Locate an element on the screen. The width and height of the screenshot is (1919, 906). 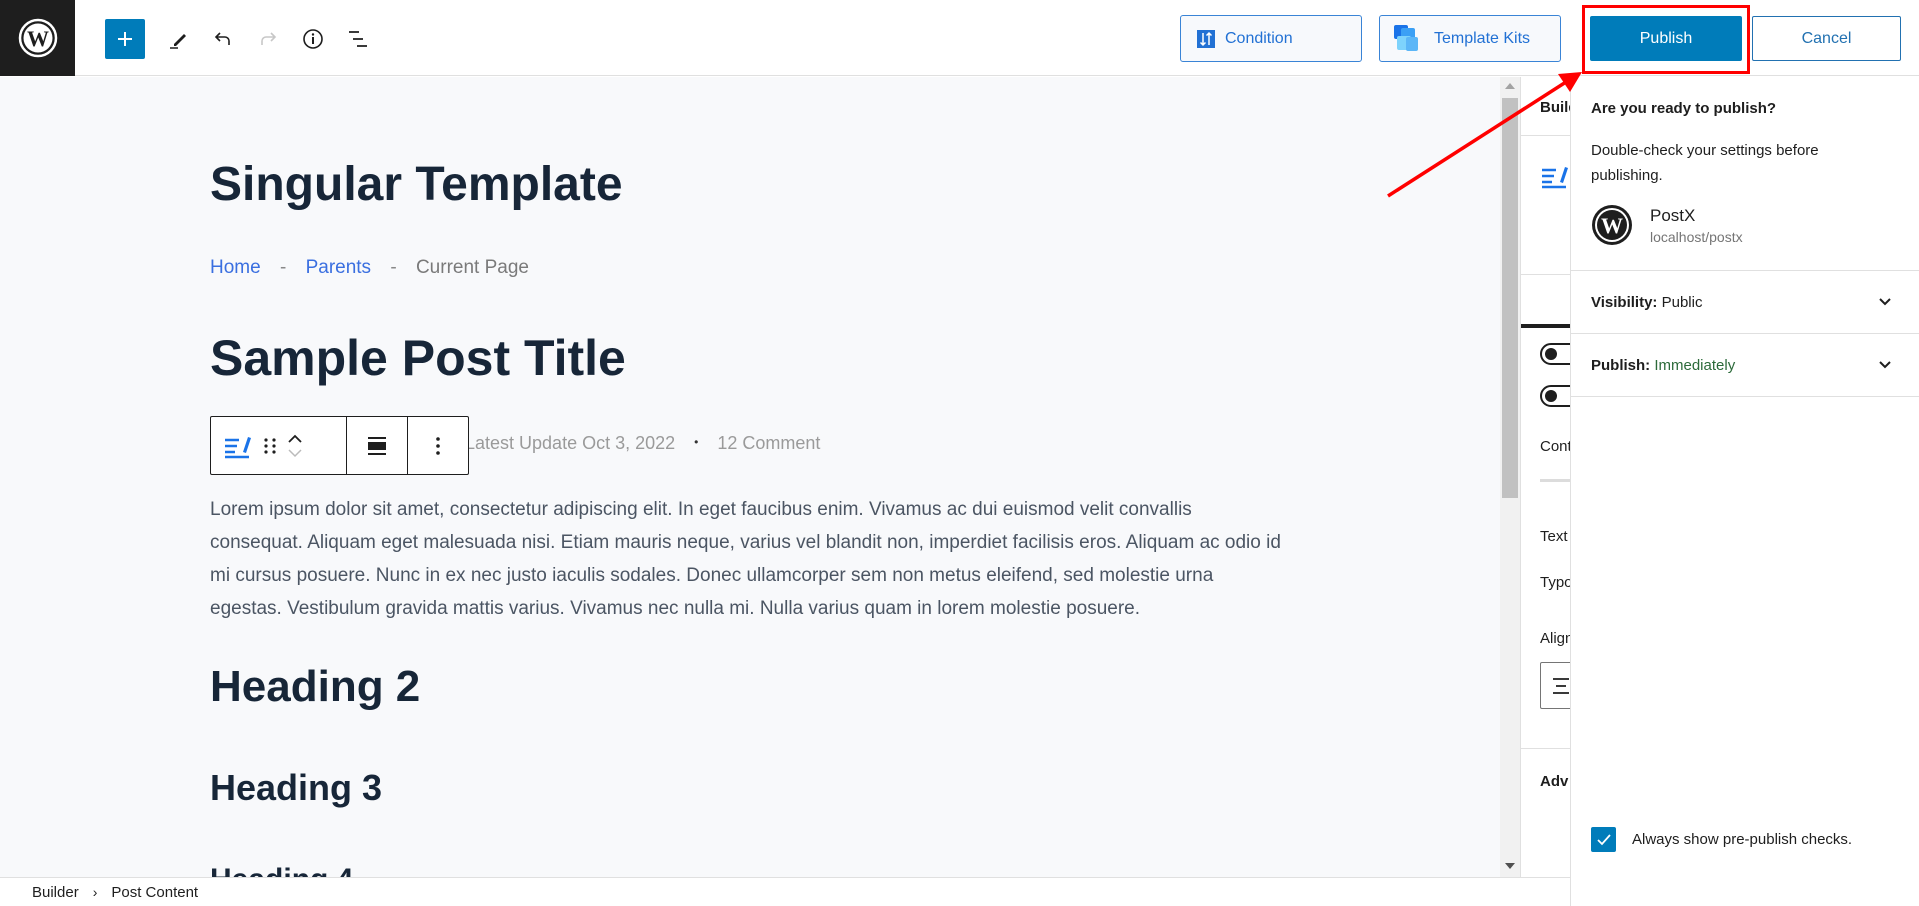
drag-handle-icon is located at coordinates (270, 445).